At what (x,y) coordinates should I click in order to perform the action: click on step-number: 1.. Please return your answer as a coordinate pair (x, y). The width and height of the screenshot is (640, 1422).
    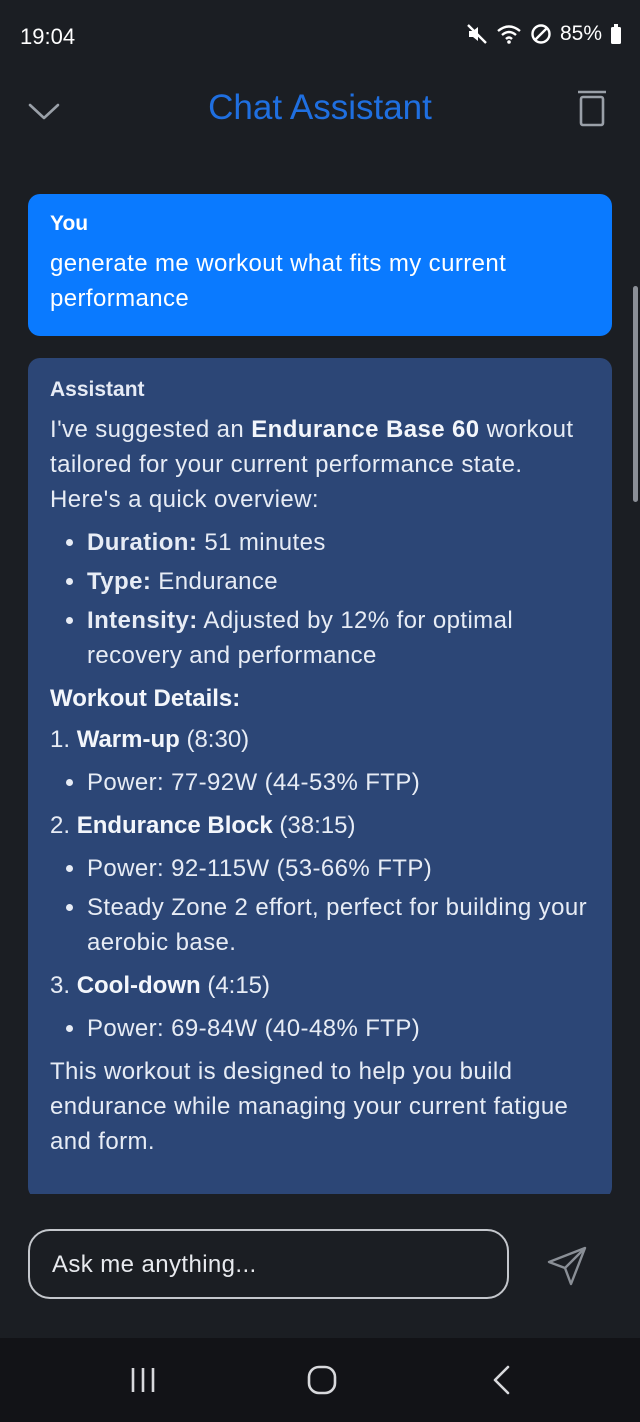
    Looking at the image, I should click on (63, 739).